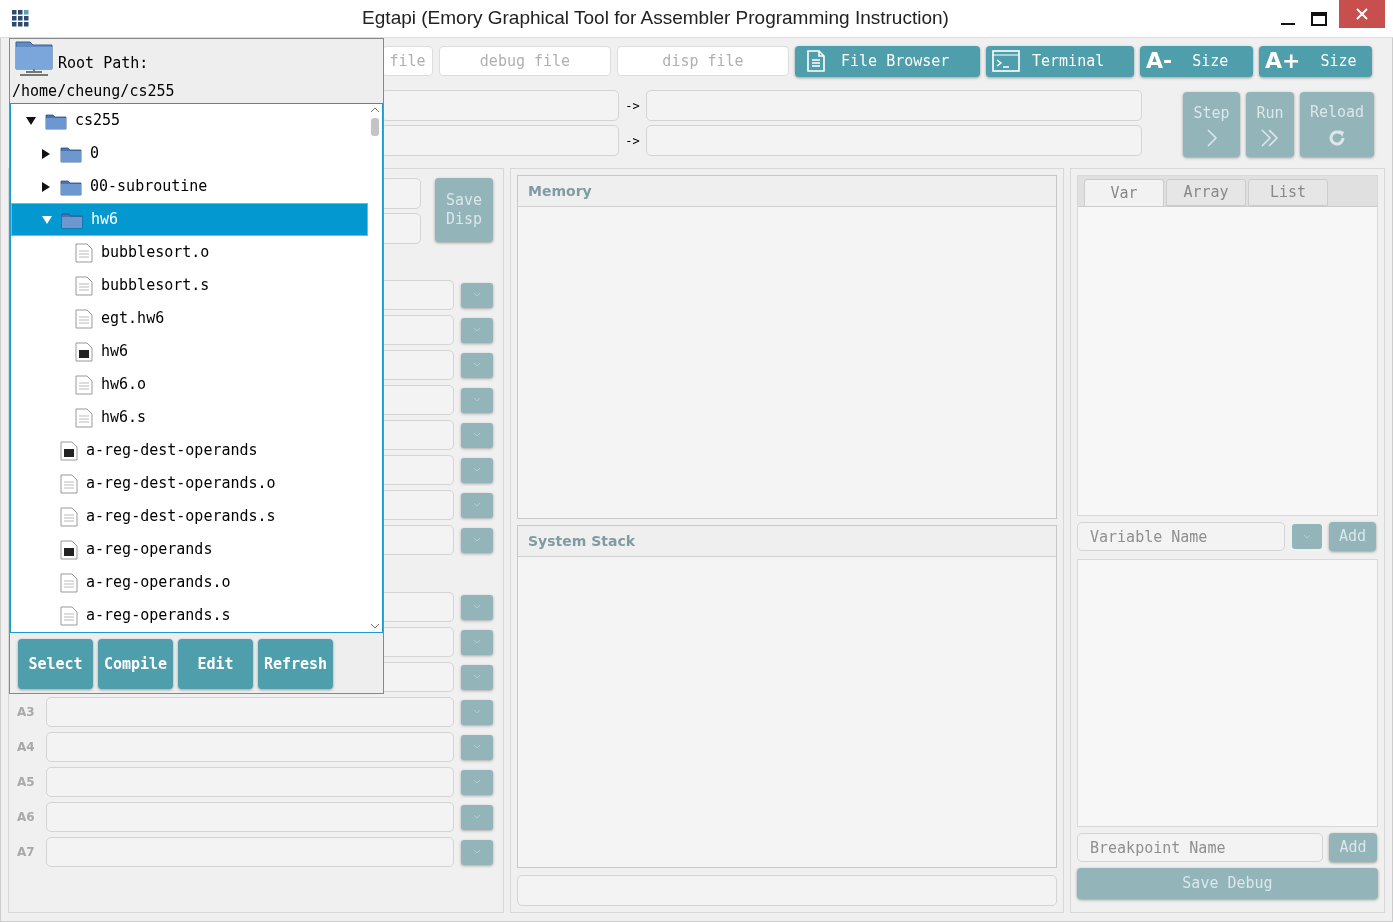 This screenshot has width=1393, height=922. I want to click on tree-item: bubblesort.o, so click(189, 252).